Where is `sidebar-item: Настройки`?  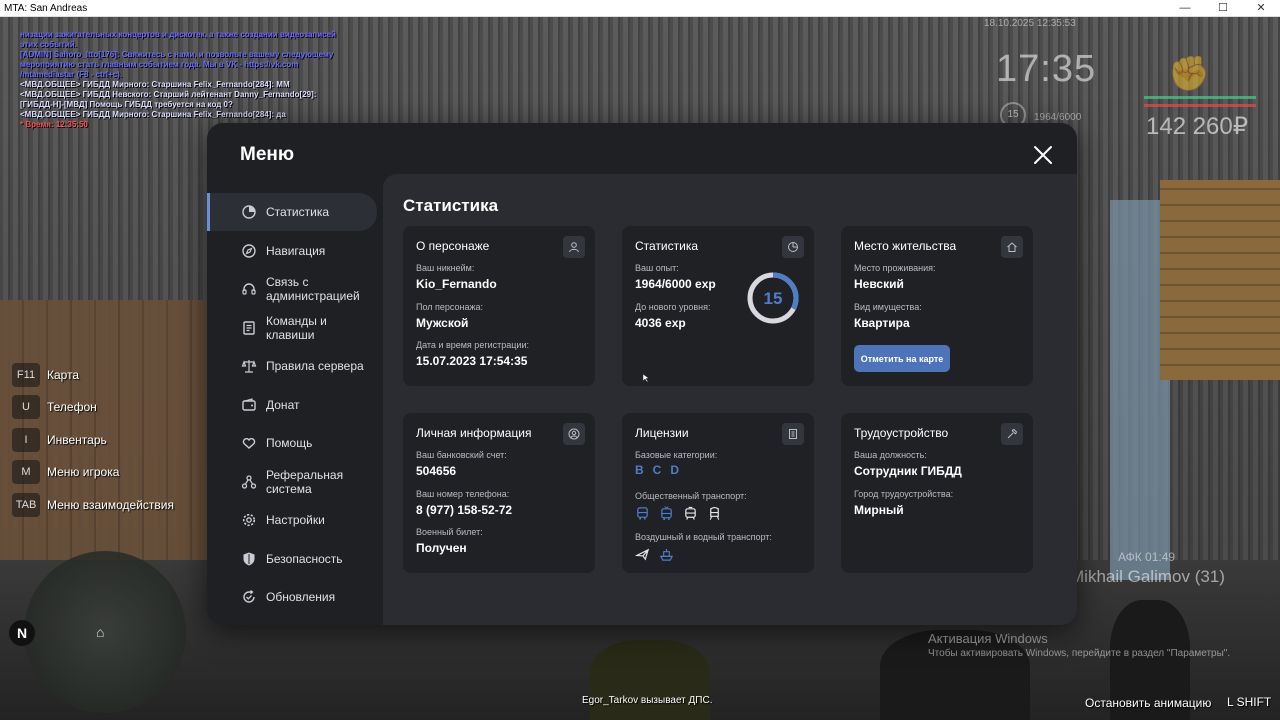
sidebar-item: Настройки is located at coordinates (295, 520).